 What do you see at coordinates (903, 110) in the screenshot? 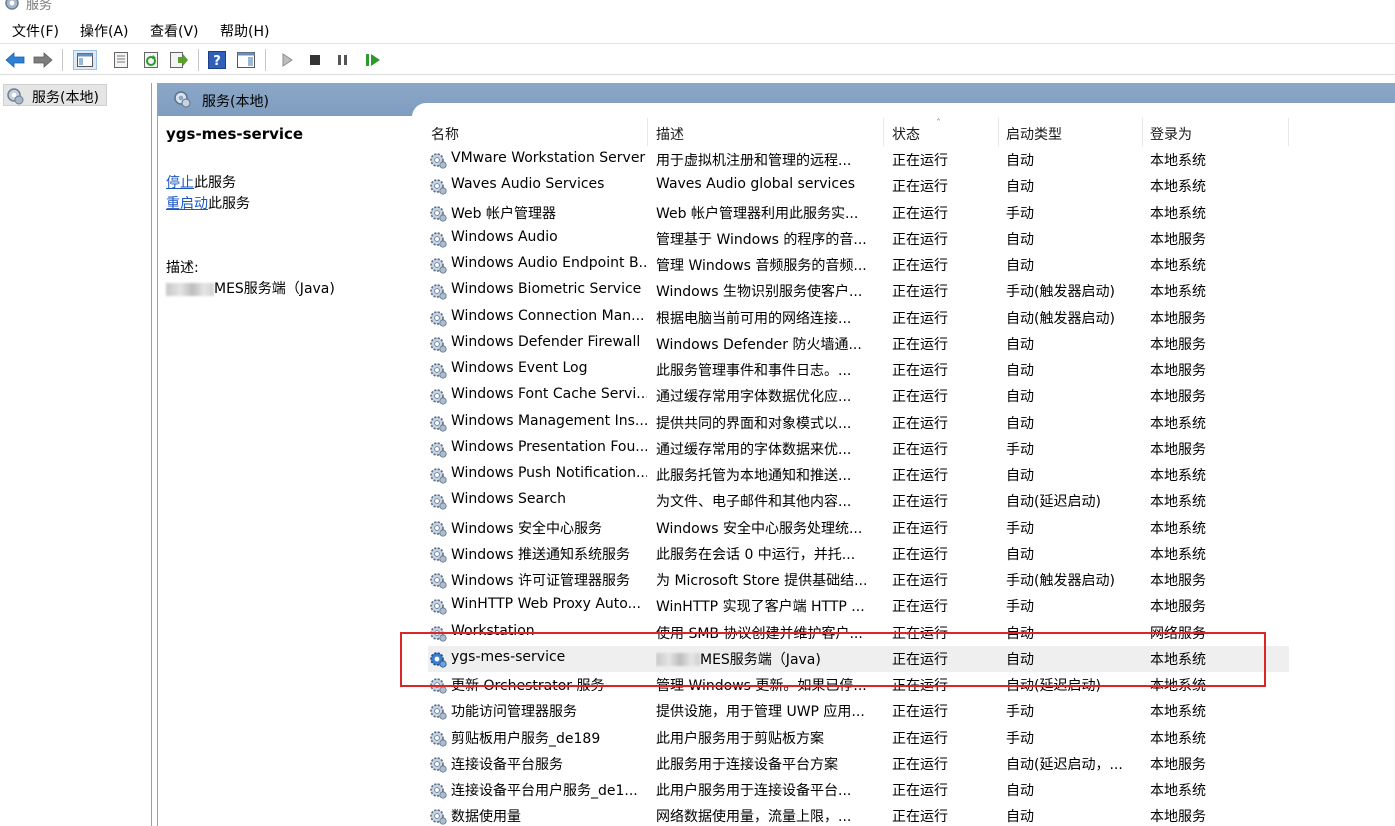
I see `tab-edge` at bounding box center [903, 110].